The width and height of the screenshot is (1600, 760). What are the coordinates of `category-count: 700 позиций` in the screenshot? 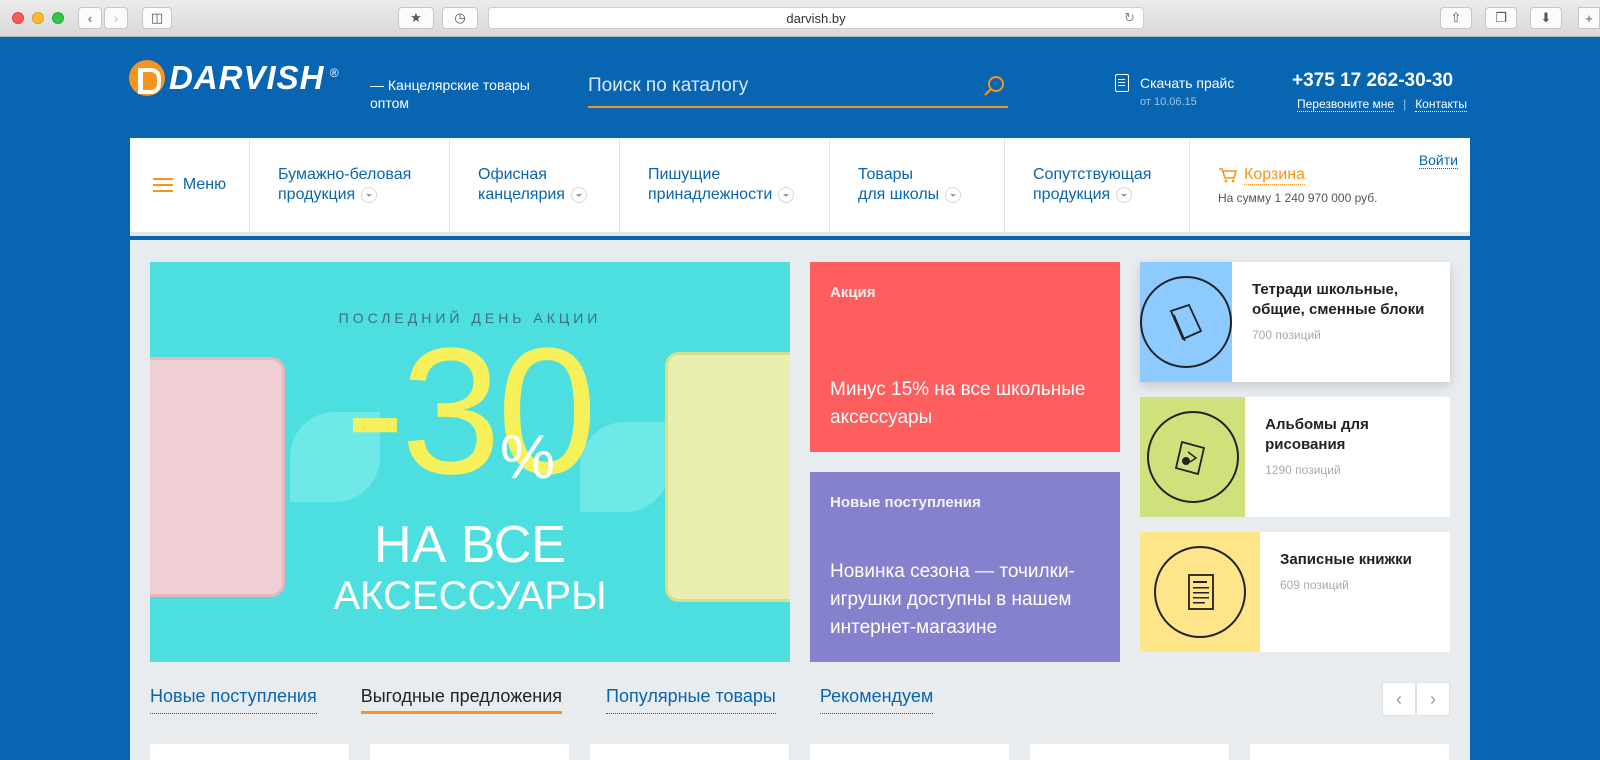 It's located at (1286, 335).